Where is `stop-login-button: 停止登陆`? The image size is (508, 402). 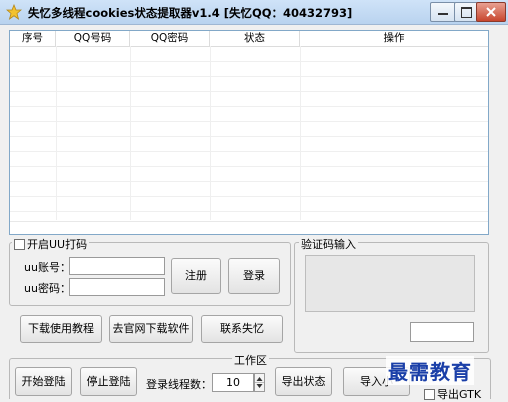 stop-login-button: 停止登陆 is located at coordinates (108, 381).